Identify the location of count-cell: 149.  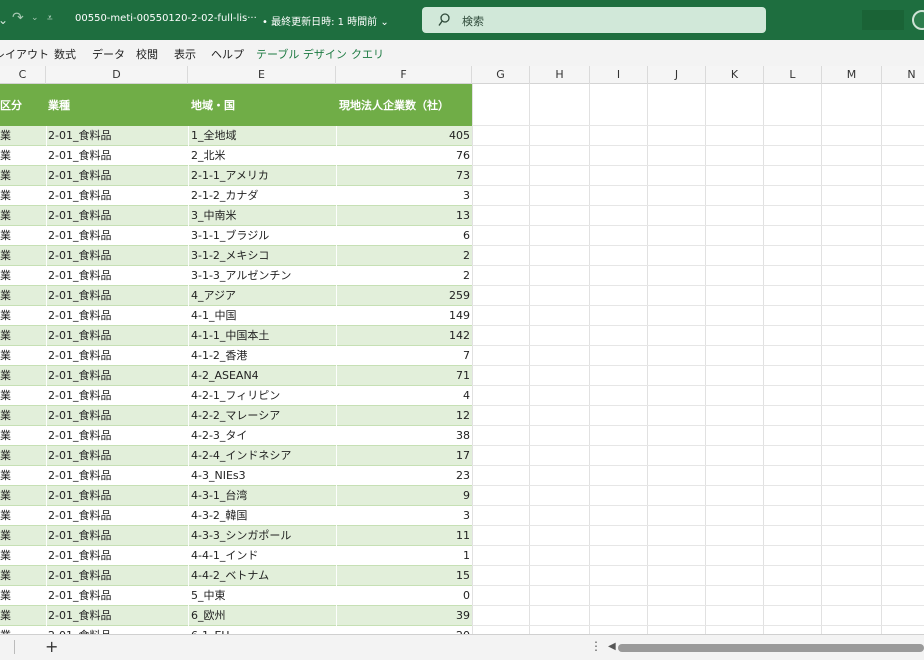
(404, 316).